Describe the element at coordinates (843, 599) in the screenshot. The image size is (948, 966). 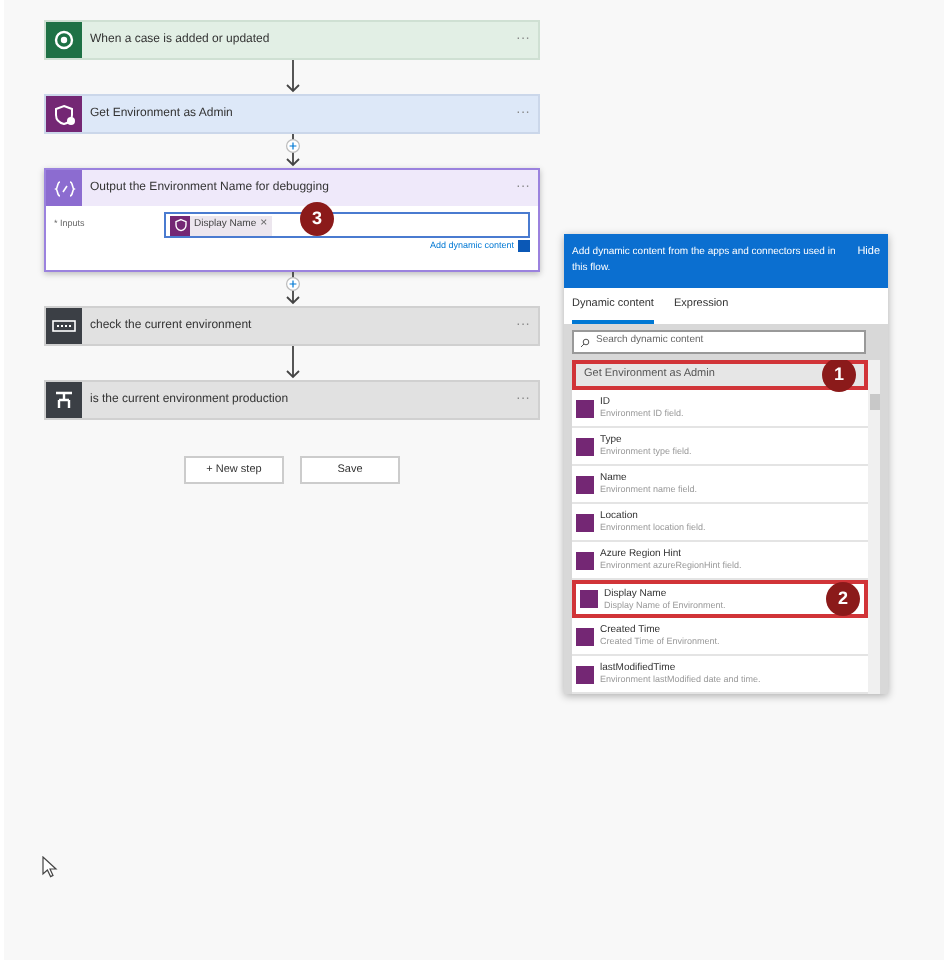
I see `numbered-callout: 2` at that location.